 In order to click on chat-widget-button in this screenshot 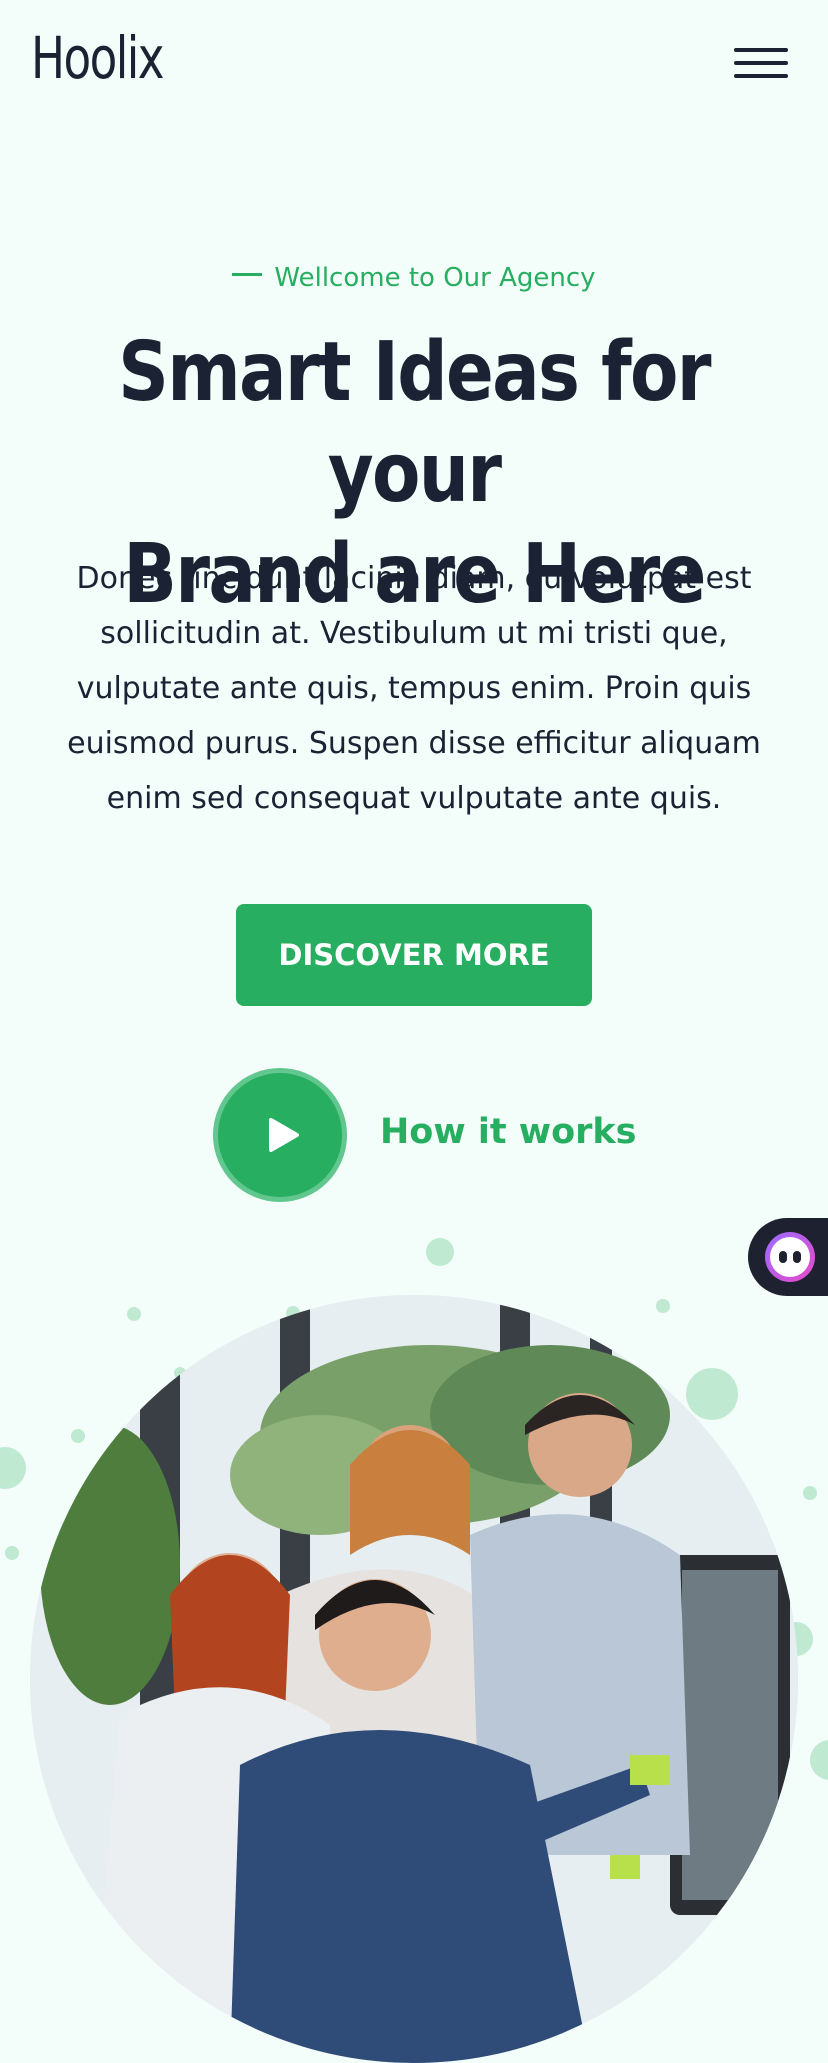, I will do `click(788, 1257)`.